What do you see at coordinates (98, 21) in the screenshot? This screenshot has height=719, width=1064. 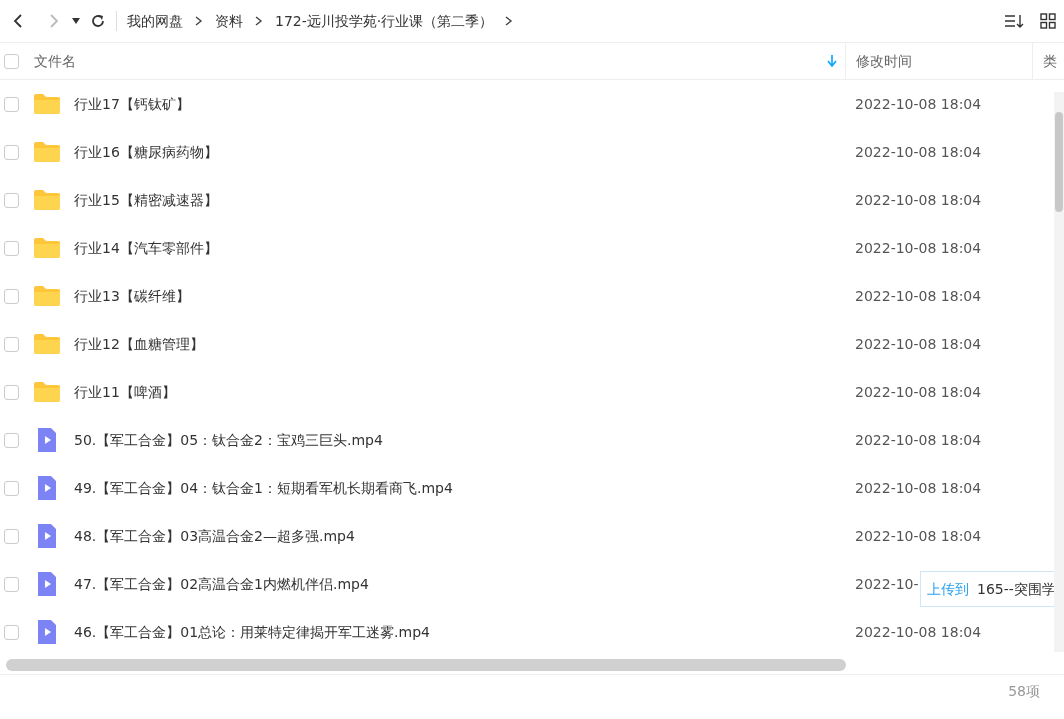 I see `refresh-icon` at bounding box center [98, 21].